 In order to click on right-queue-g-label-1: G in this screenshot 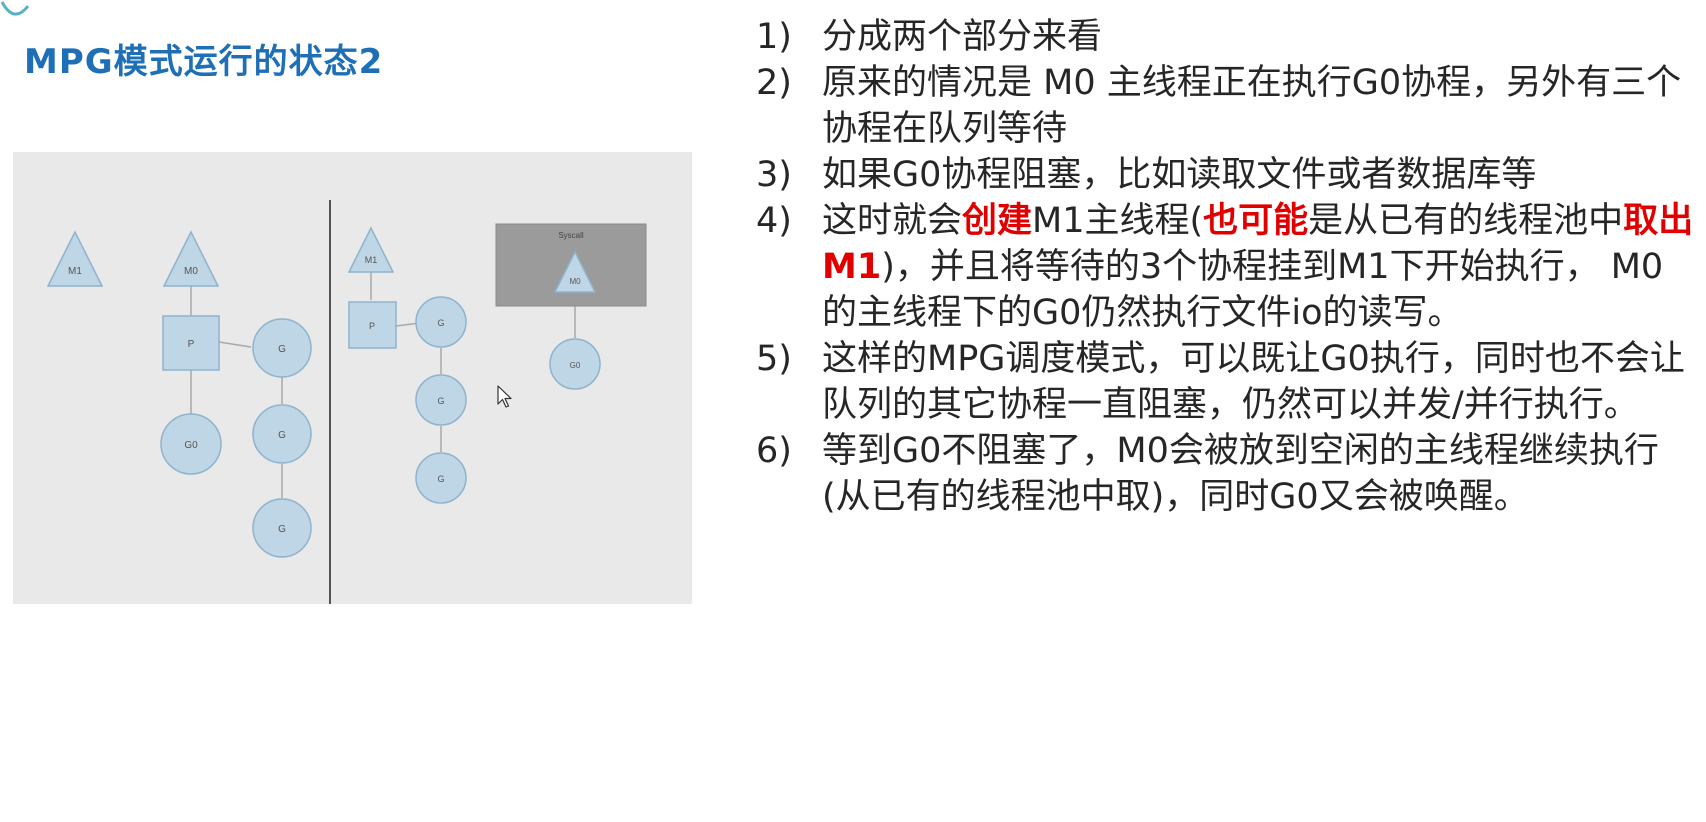, I will do `click(440, 323)`.